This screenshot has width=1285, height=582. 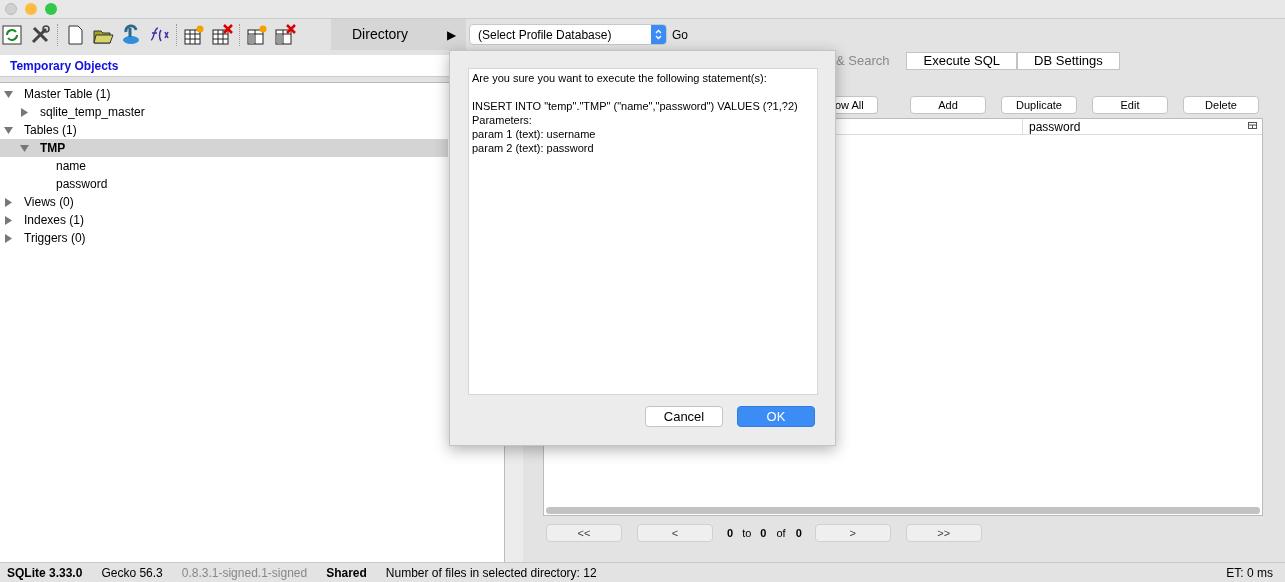 I want to click on message-line: param 2 (text): password, so click(x=533, y=148).